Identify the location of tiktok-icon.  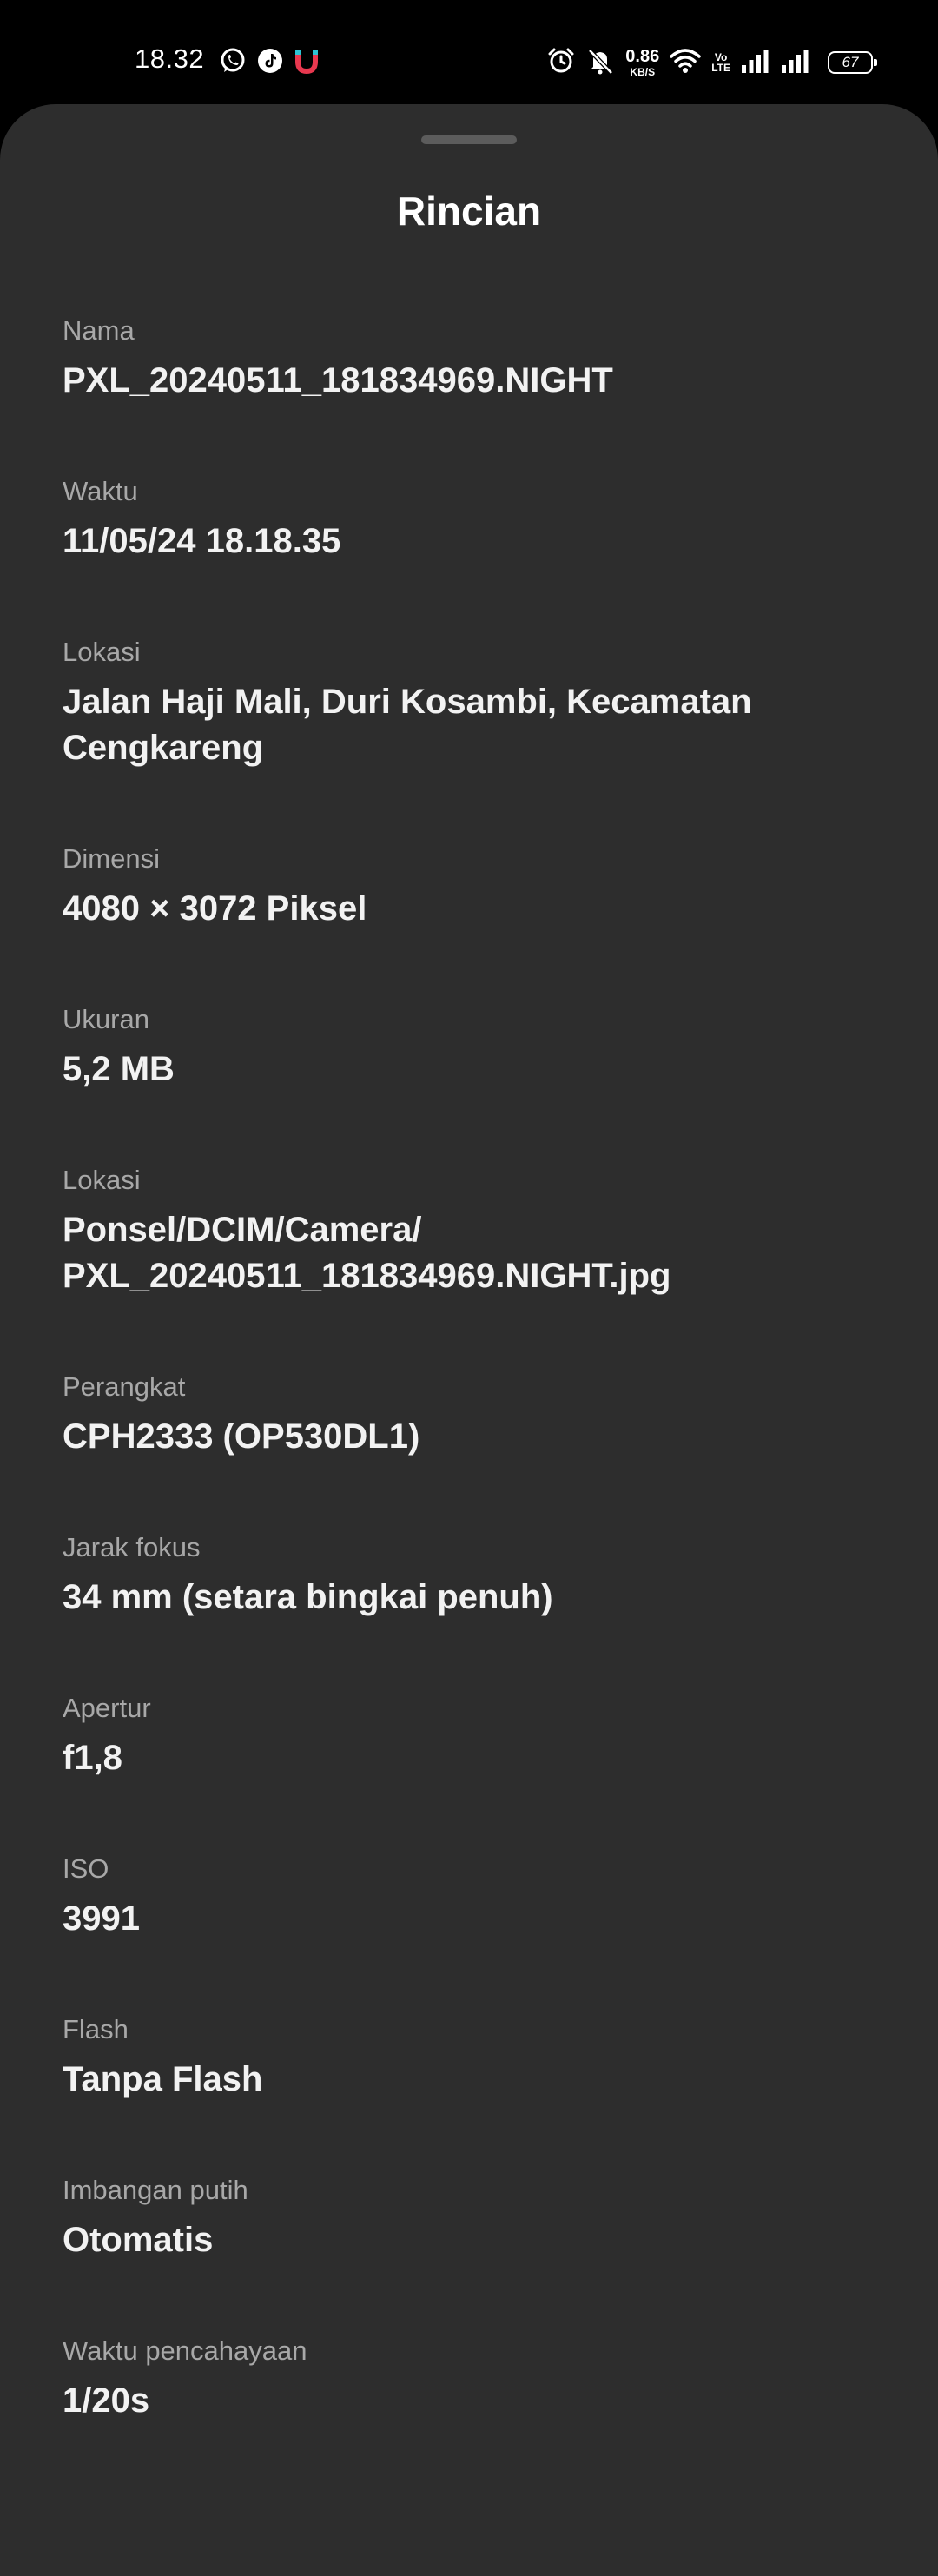
(270, 63).